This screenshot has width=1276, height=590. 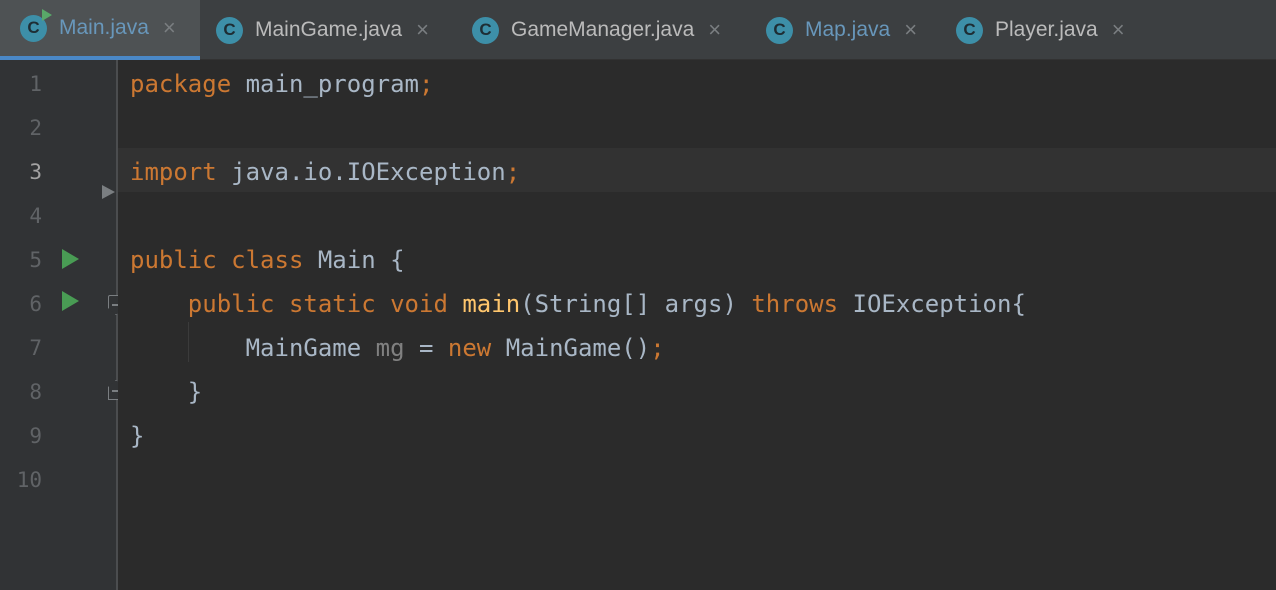 I want to click on code-line-8: }, so click(x=166, y=392).